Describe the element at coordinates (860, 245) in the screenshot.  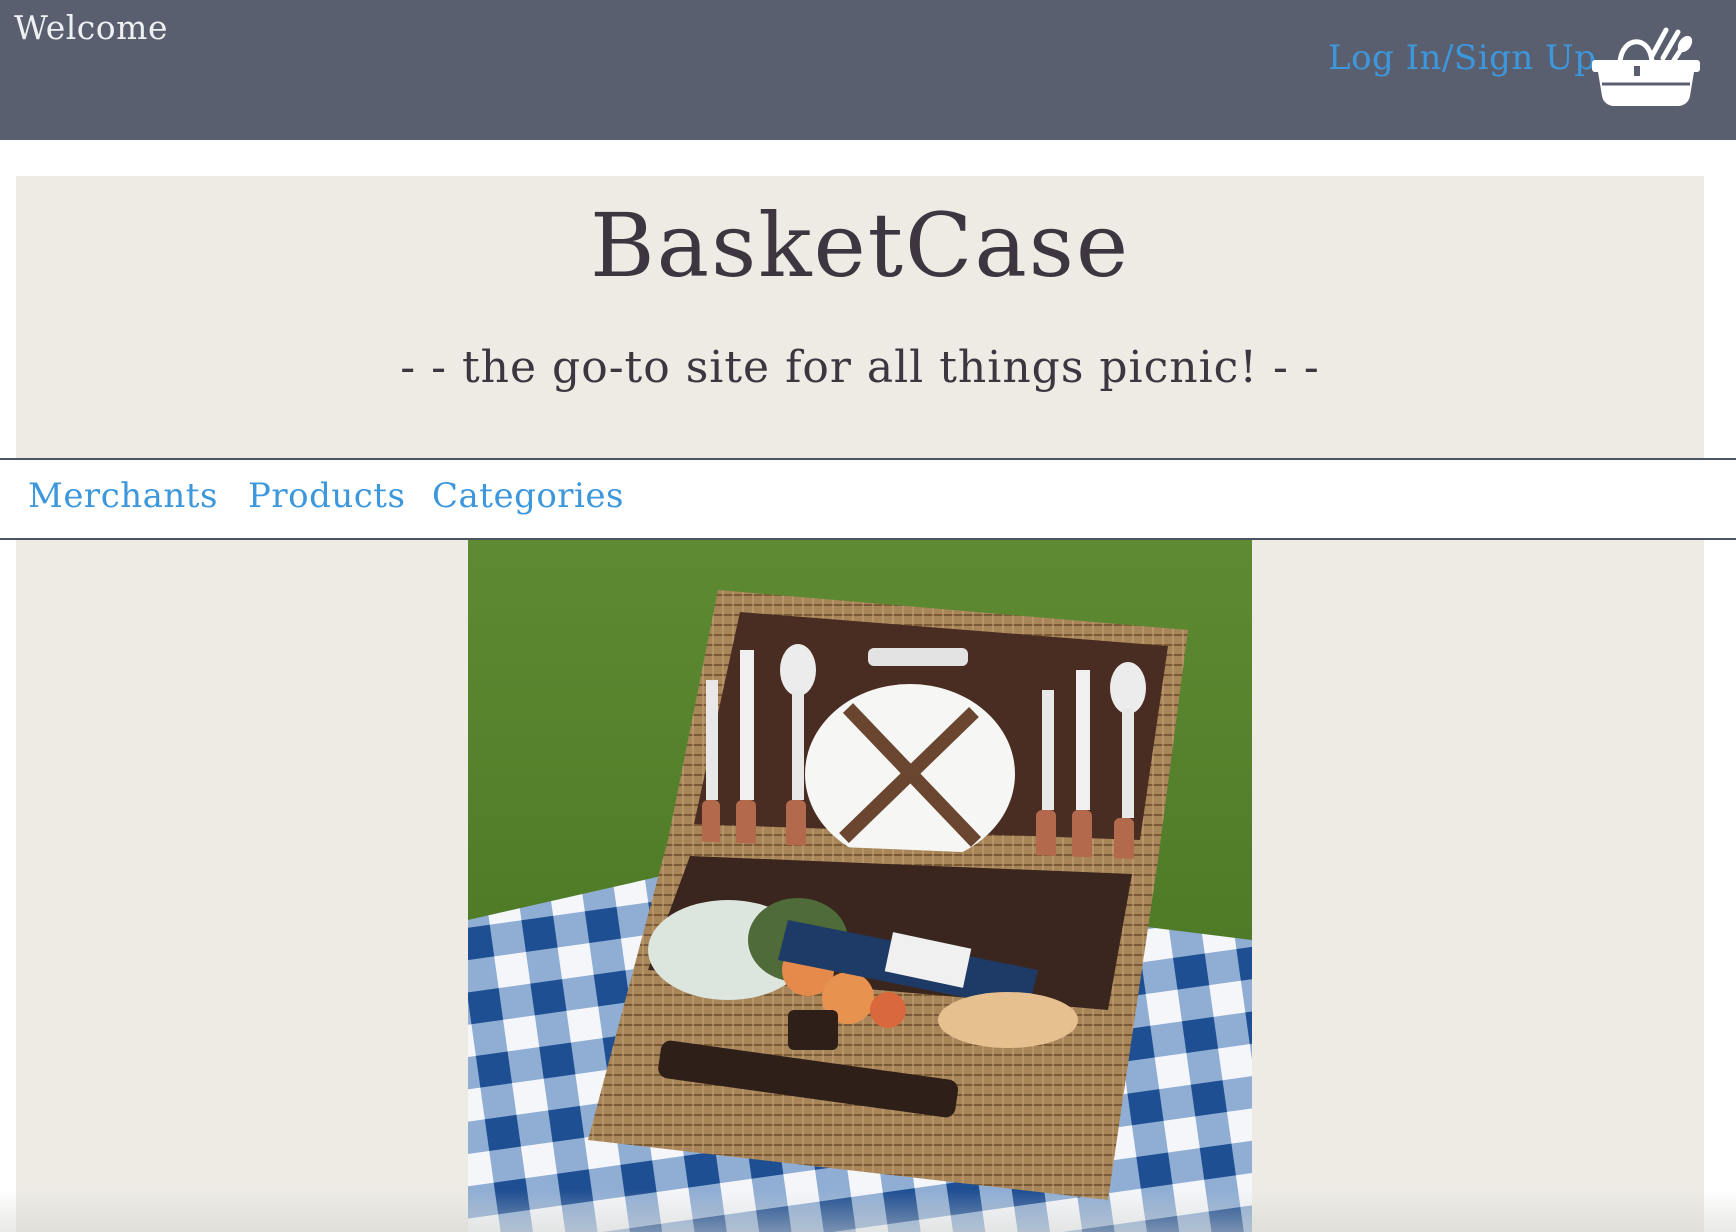
I see `site-title: BasketCase` at that location.